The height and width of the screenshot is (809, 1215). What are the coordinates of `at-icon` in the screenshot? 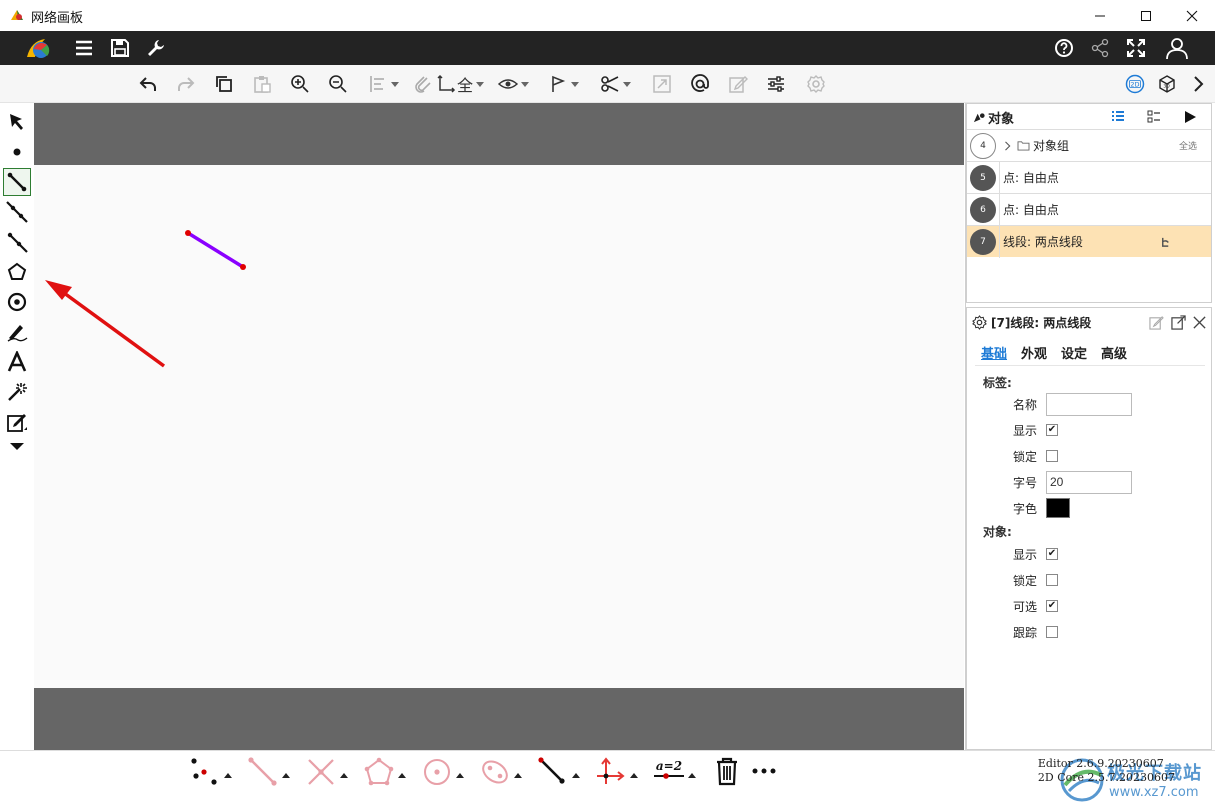 It's located at (700, 83).